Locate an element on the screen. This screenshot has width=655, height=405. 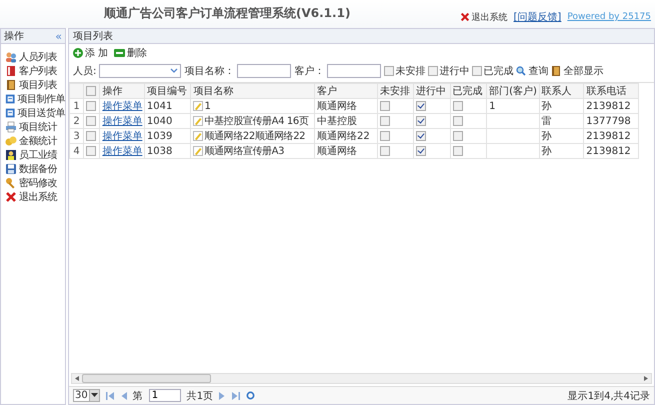
person-icon is located at coordinates (11, 154).